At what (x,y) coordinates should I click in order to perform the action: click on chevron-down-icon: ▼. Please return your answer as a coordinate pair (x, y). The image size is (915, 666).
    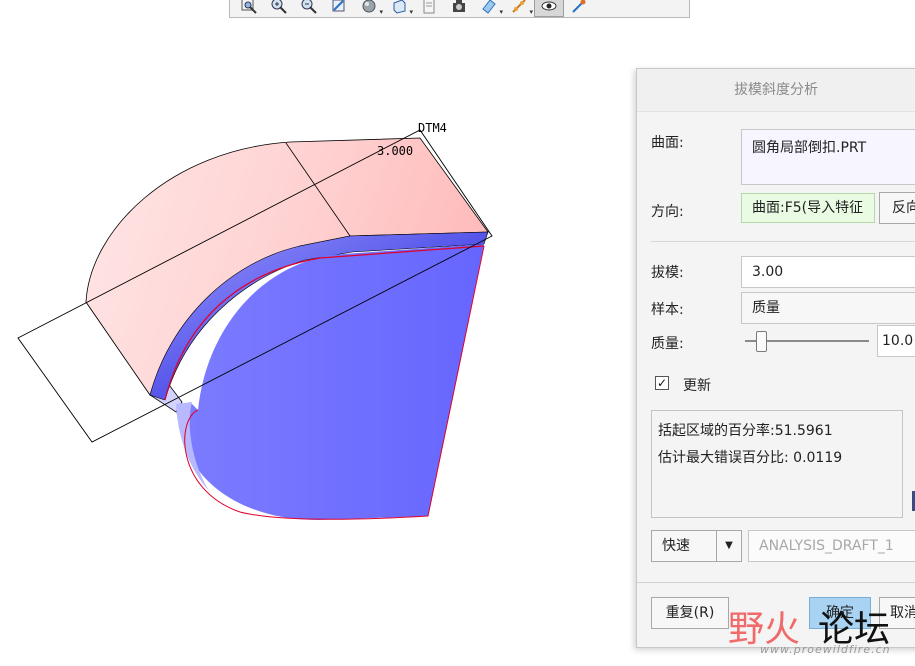
    Looking at the image, I should click on (729, 545).